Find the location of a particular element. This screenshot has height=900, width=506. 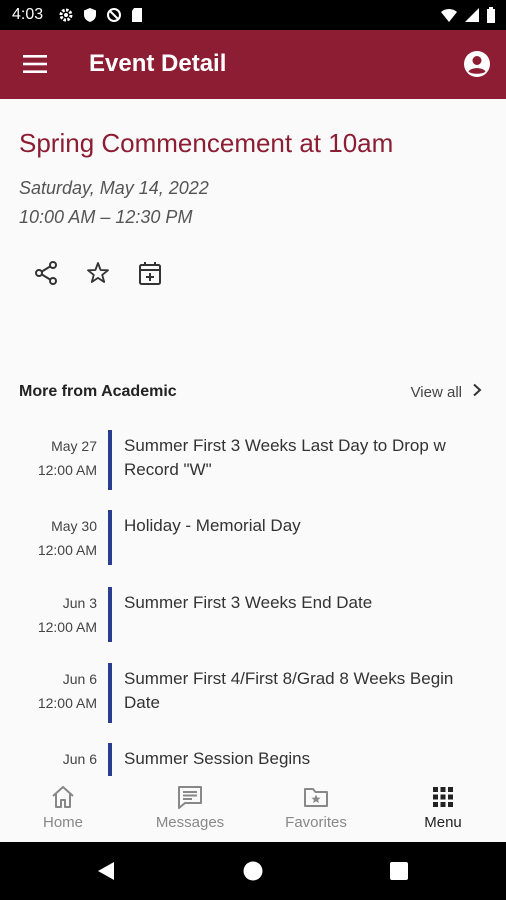

event-item-date: Jun 3 is located at coordinates (79, 603).